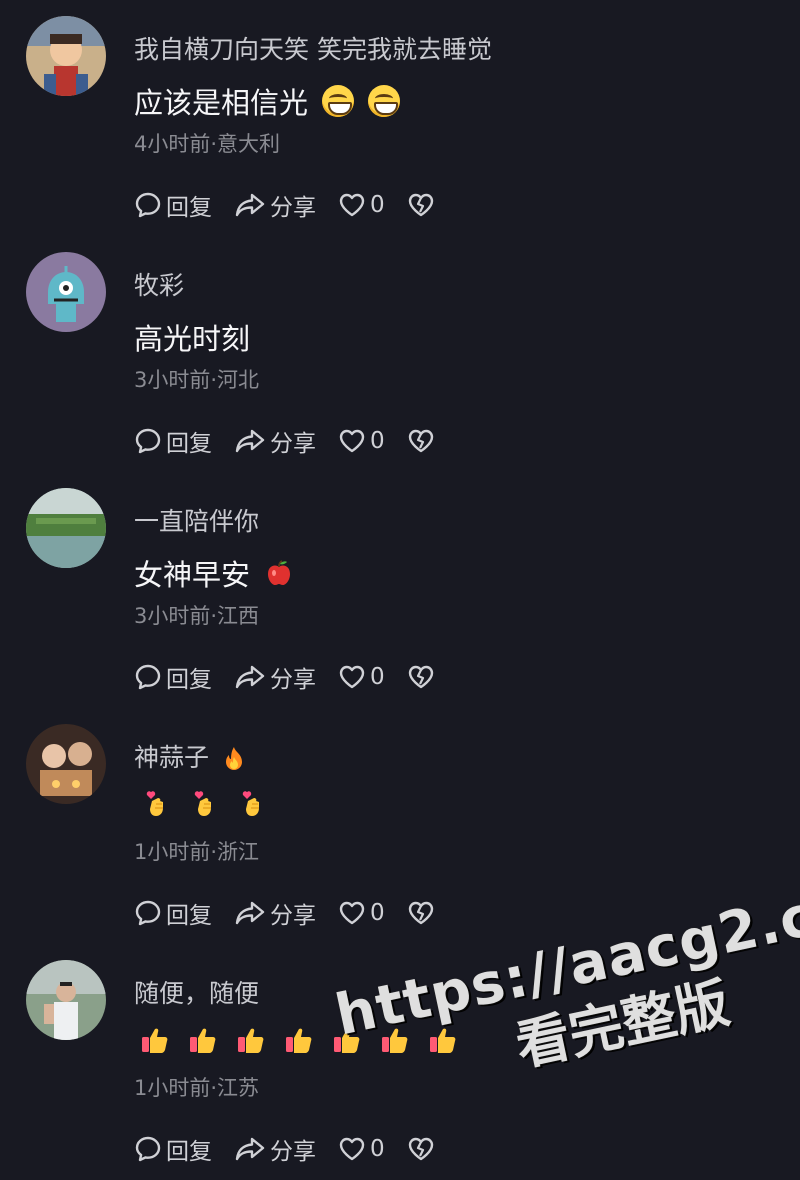 Image resolution: width=800 pixels, height=1180 pixels. What do you see at coordinates (196, 520) in the screenshot?
I see `username: 一直陪伴你` at bounding box center [196, 520].